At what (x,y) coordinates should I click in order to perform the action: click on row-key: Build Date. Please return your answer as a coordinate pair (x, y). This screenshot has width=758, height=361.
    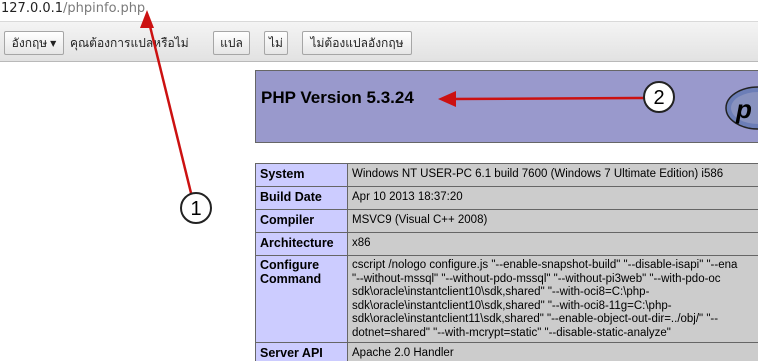
    Looking at the image, I should click on (301, 198).